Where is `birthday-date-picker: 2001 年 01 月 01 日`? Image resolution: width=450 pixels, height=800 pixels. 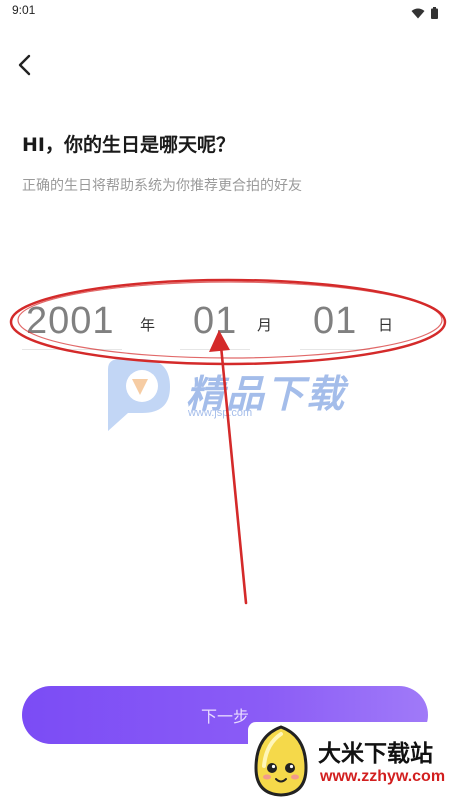
birthday-date-picker: 2001 年 01 月 01 日 is located at coordinates (225, 326).